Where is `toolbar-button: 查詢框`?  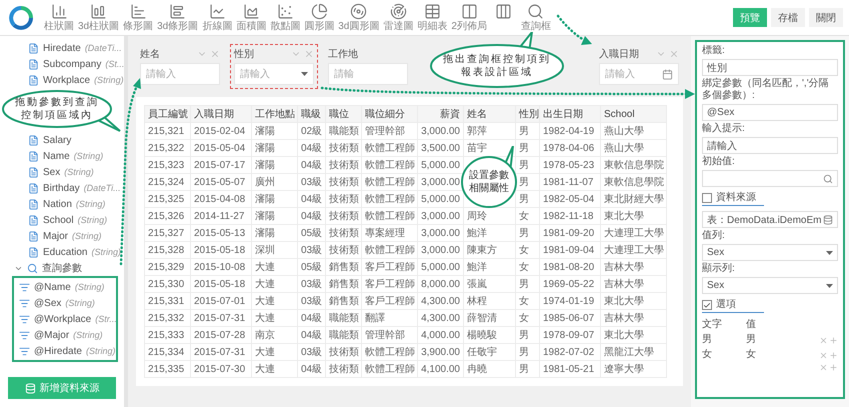
toolbar-button: 查詢框 is located at coordinates (535, 17).